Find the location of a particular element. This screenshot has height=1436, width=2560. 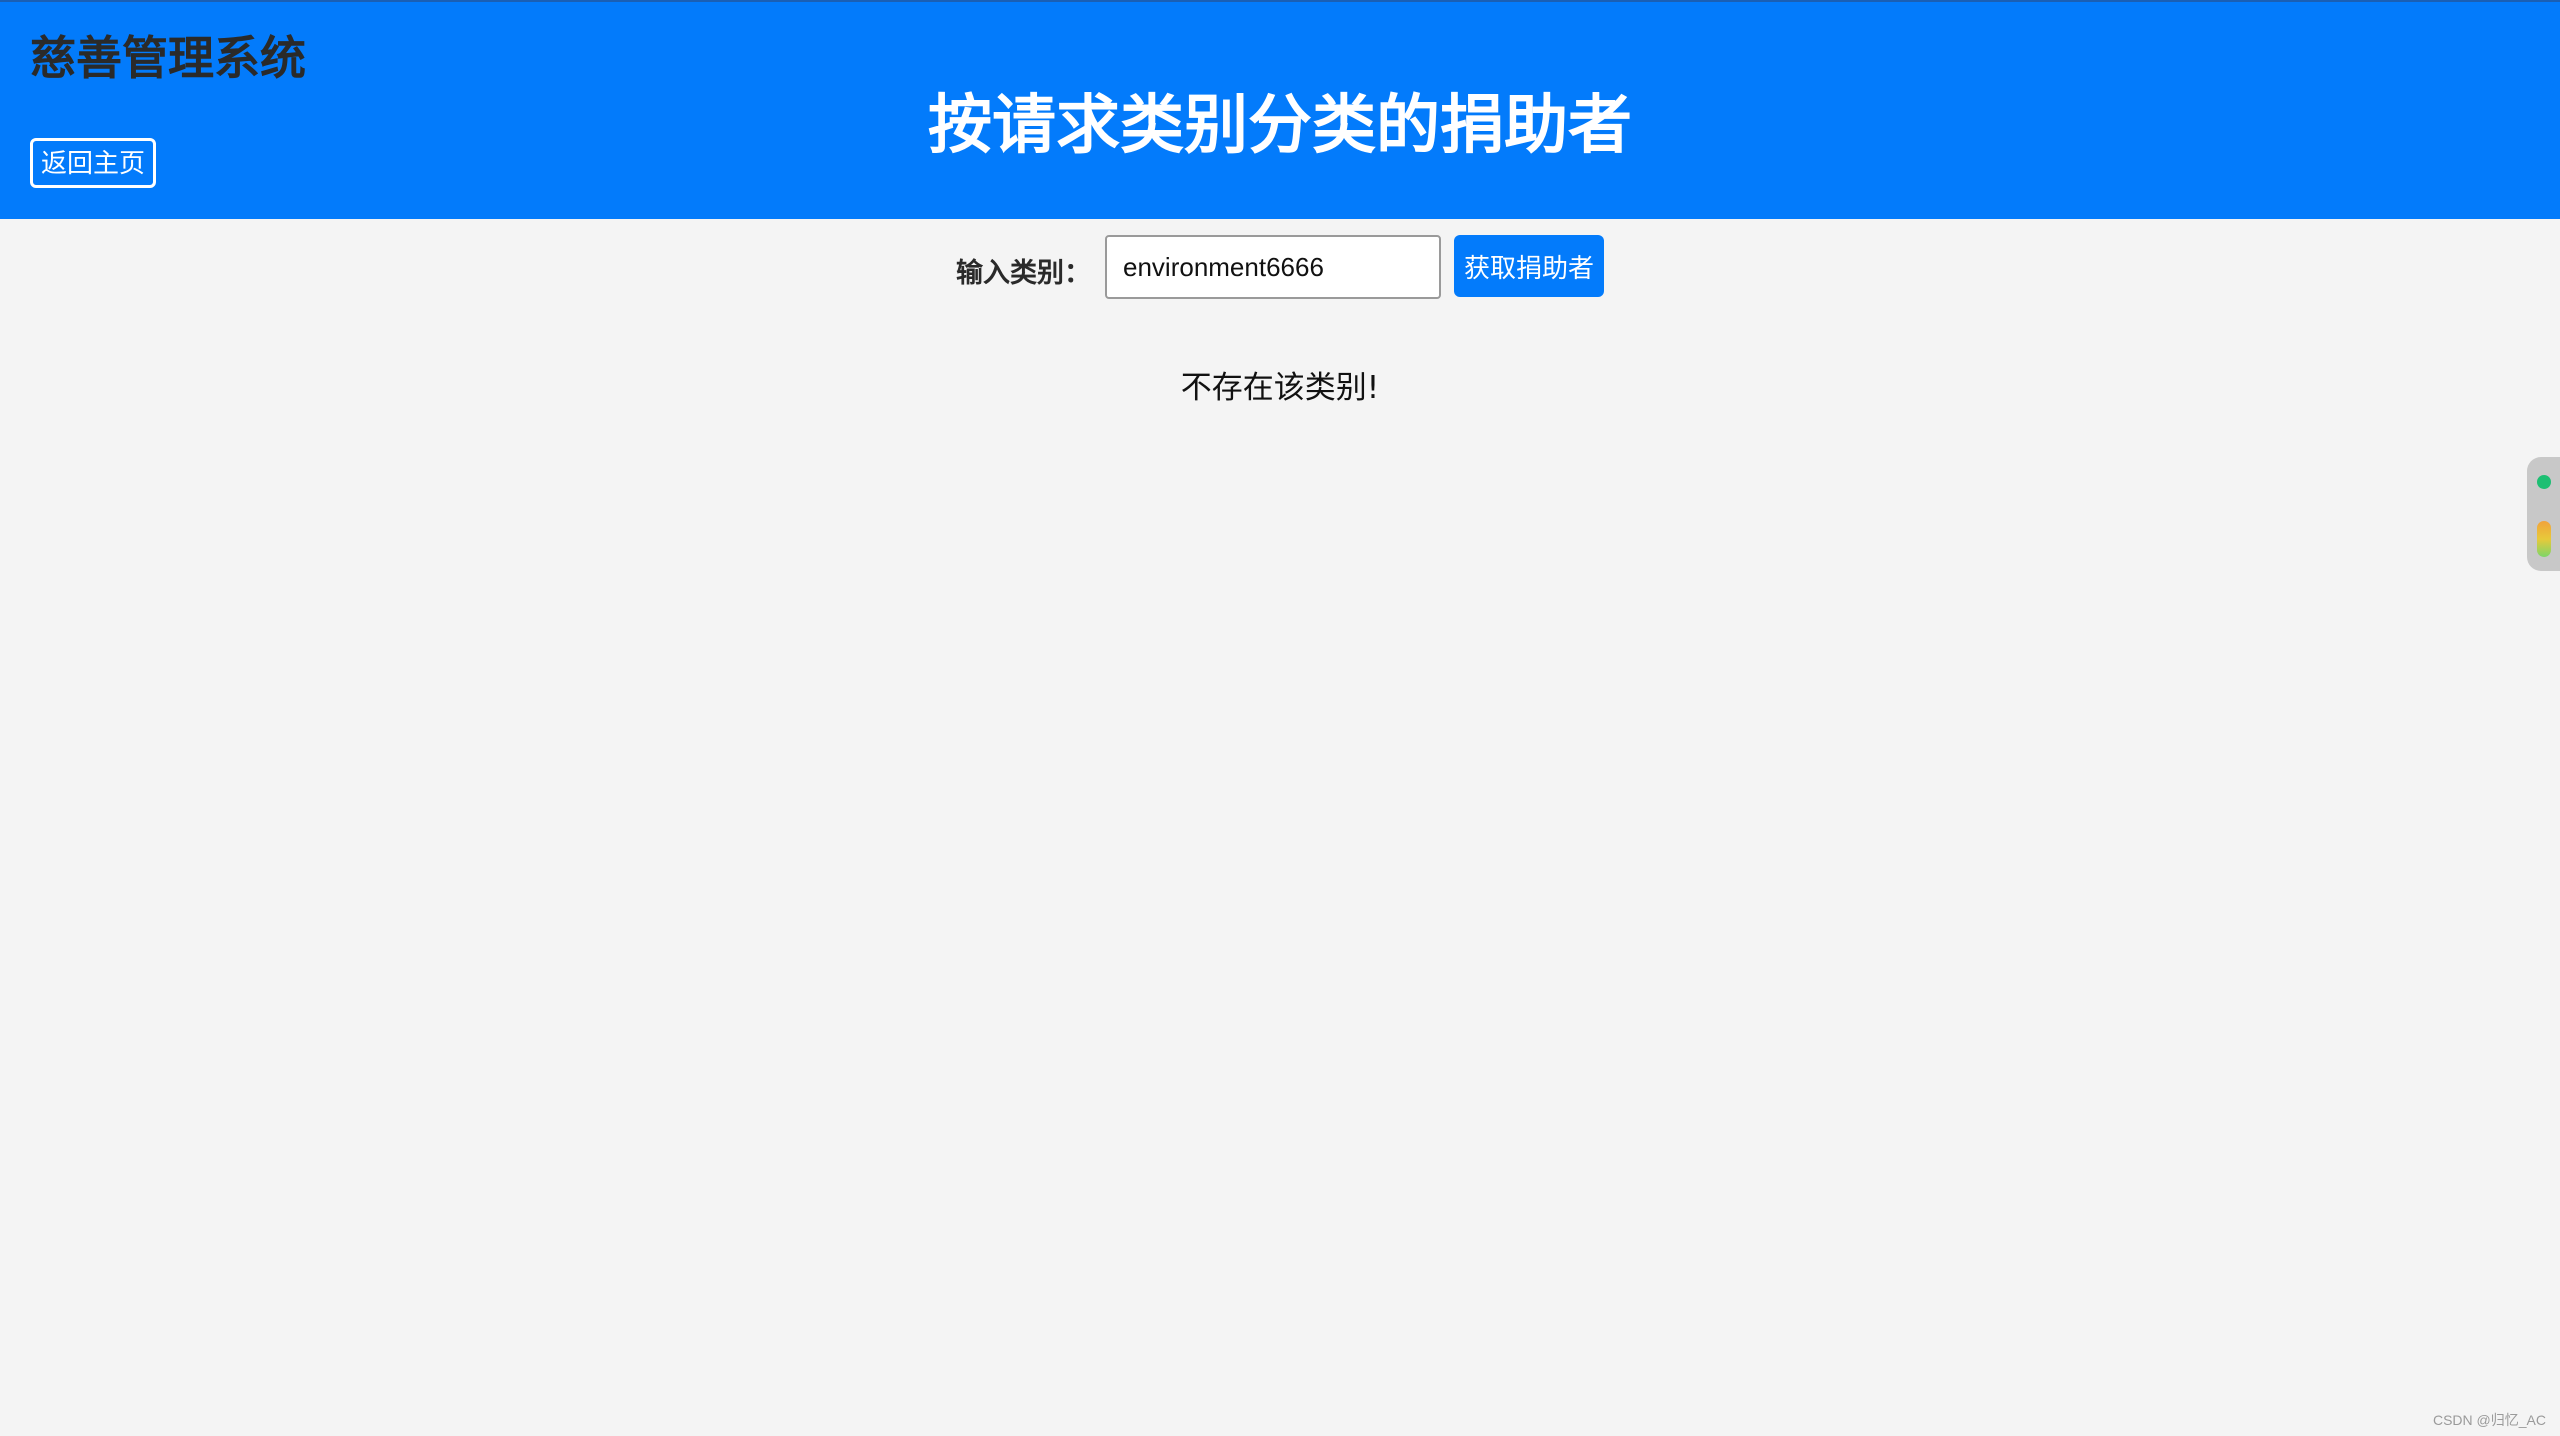

status-dot-icon is located at coordinates (2544, 482).